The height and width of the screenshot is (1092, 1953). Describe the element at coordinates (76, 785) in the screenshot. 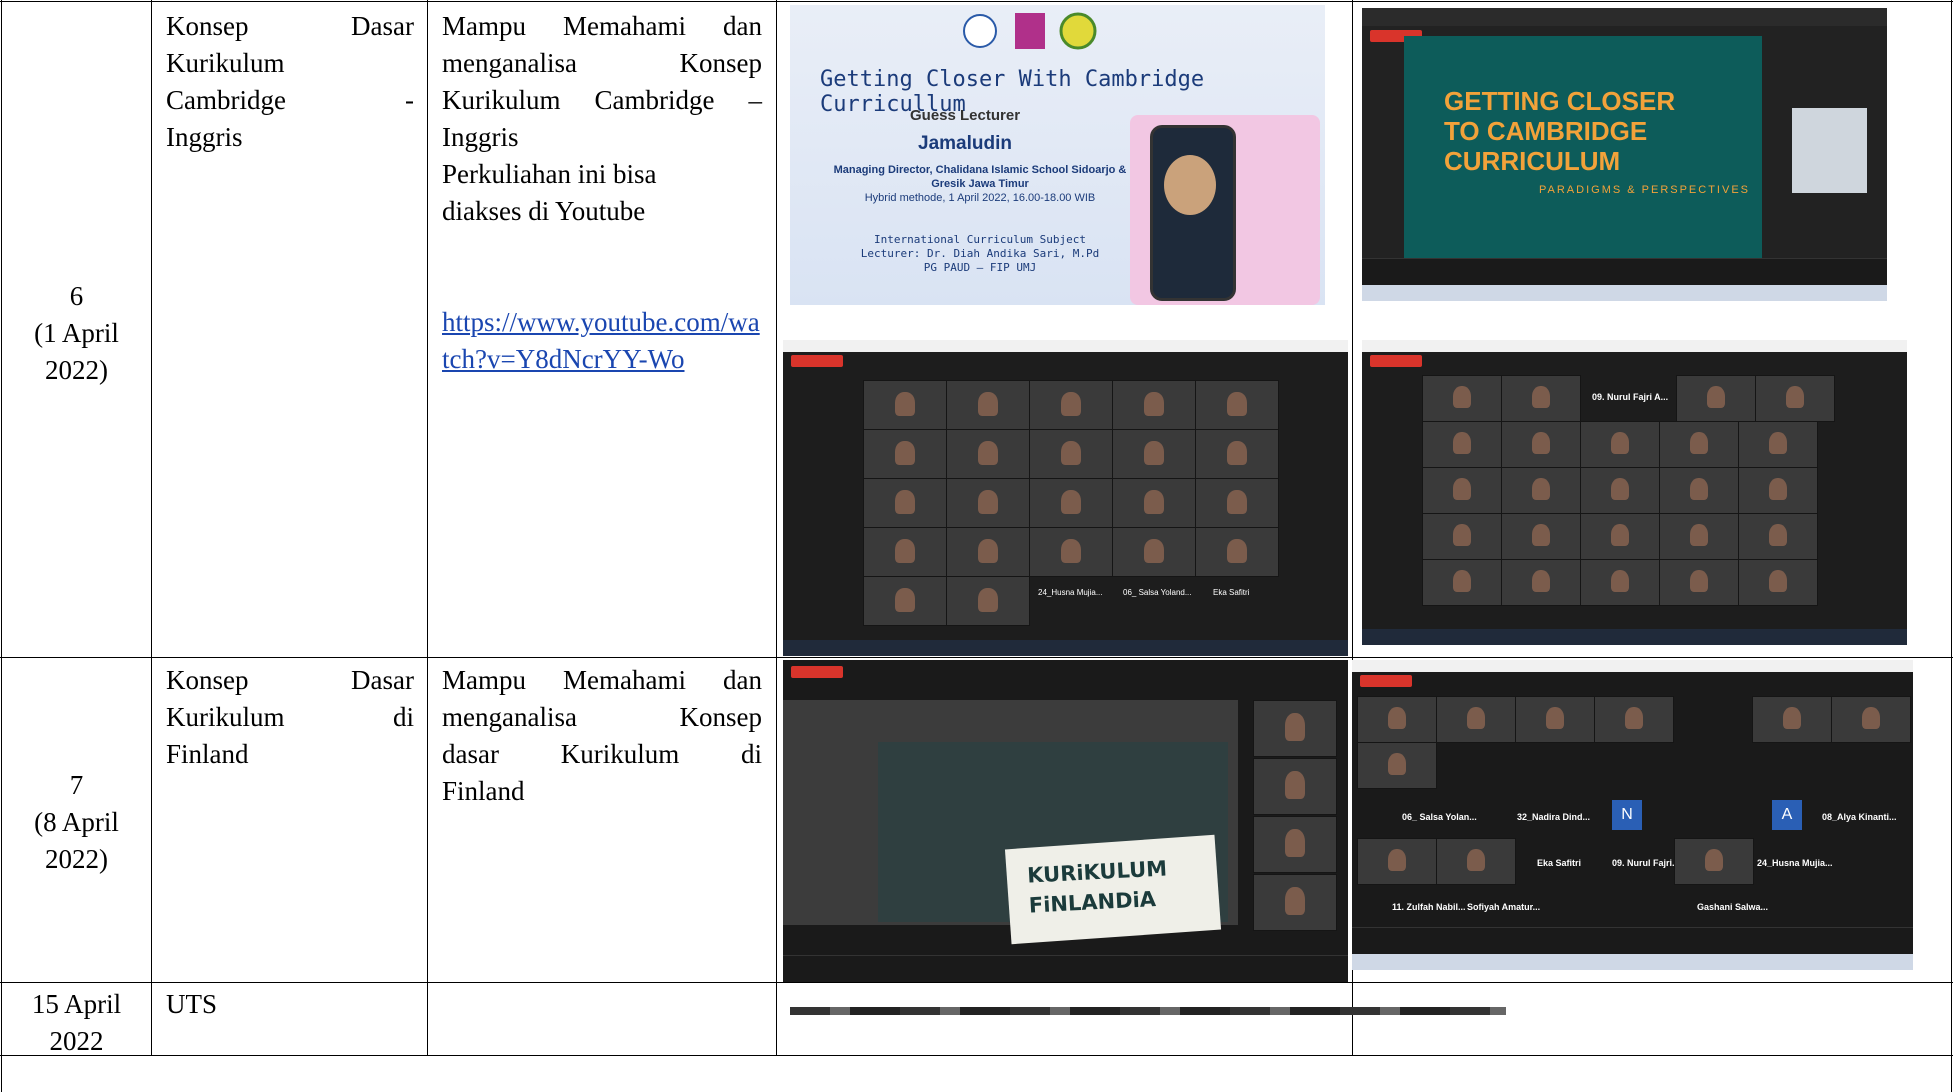

I see `meeting-number: 7` at that location.